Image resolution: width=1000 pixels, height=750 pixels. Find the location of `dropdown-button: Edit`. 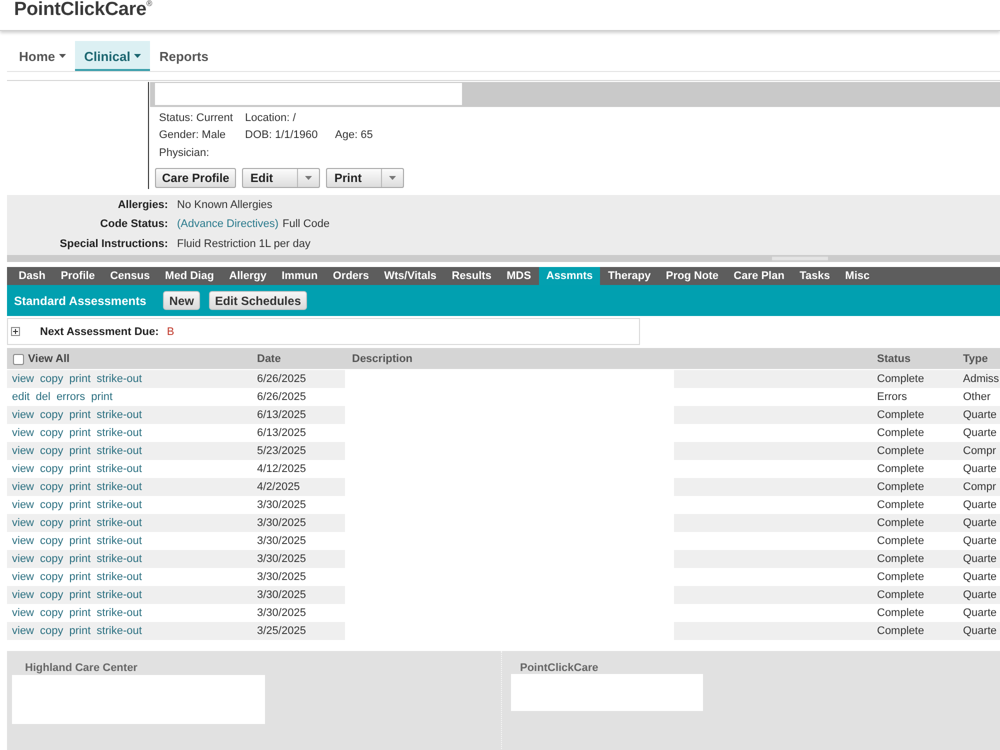

dropdown-button: Edit is located at coordinates (281, 178).